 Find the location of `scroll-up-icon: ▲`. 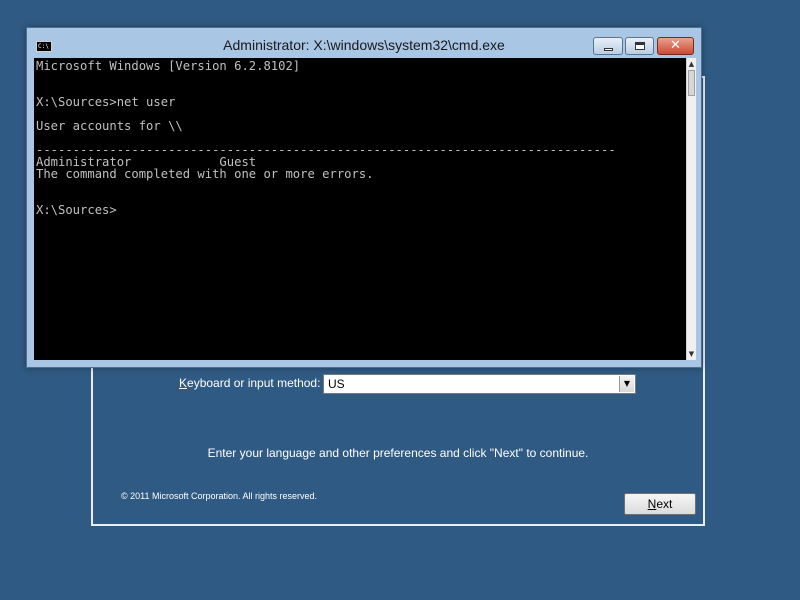

scroll-up-icon: ▲ is located at coordinates (691, 64).